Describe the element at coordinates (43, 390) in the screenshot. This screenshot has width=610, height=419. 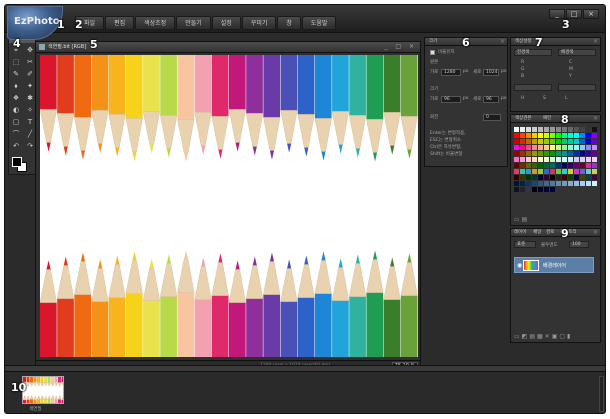
I see `image-thumbnail` at that location.